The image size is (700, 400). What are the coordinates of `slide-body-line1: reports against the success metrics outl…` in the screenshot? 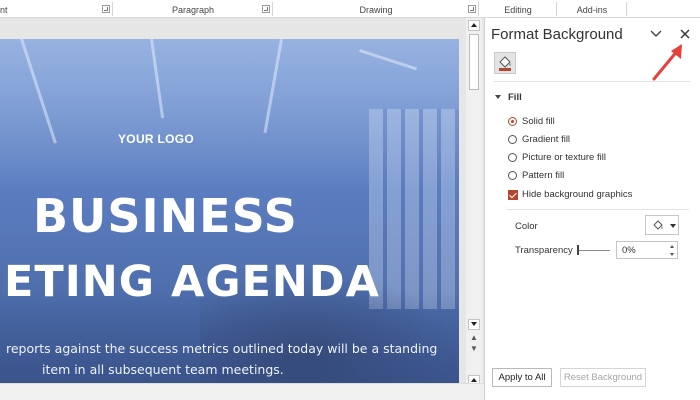 It's located at (221, 348).